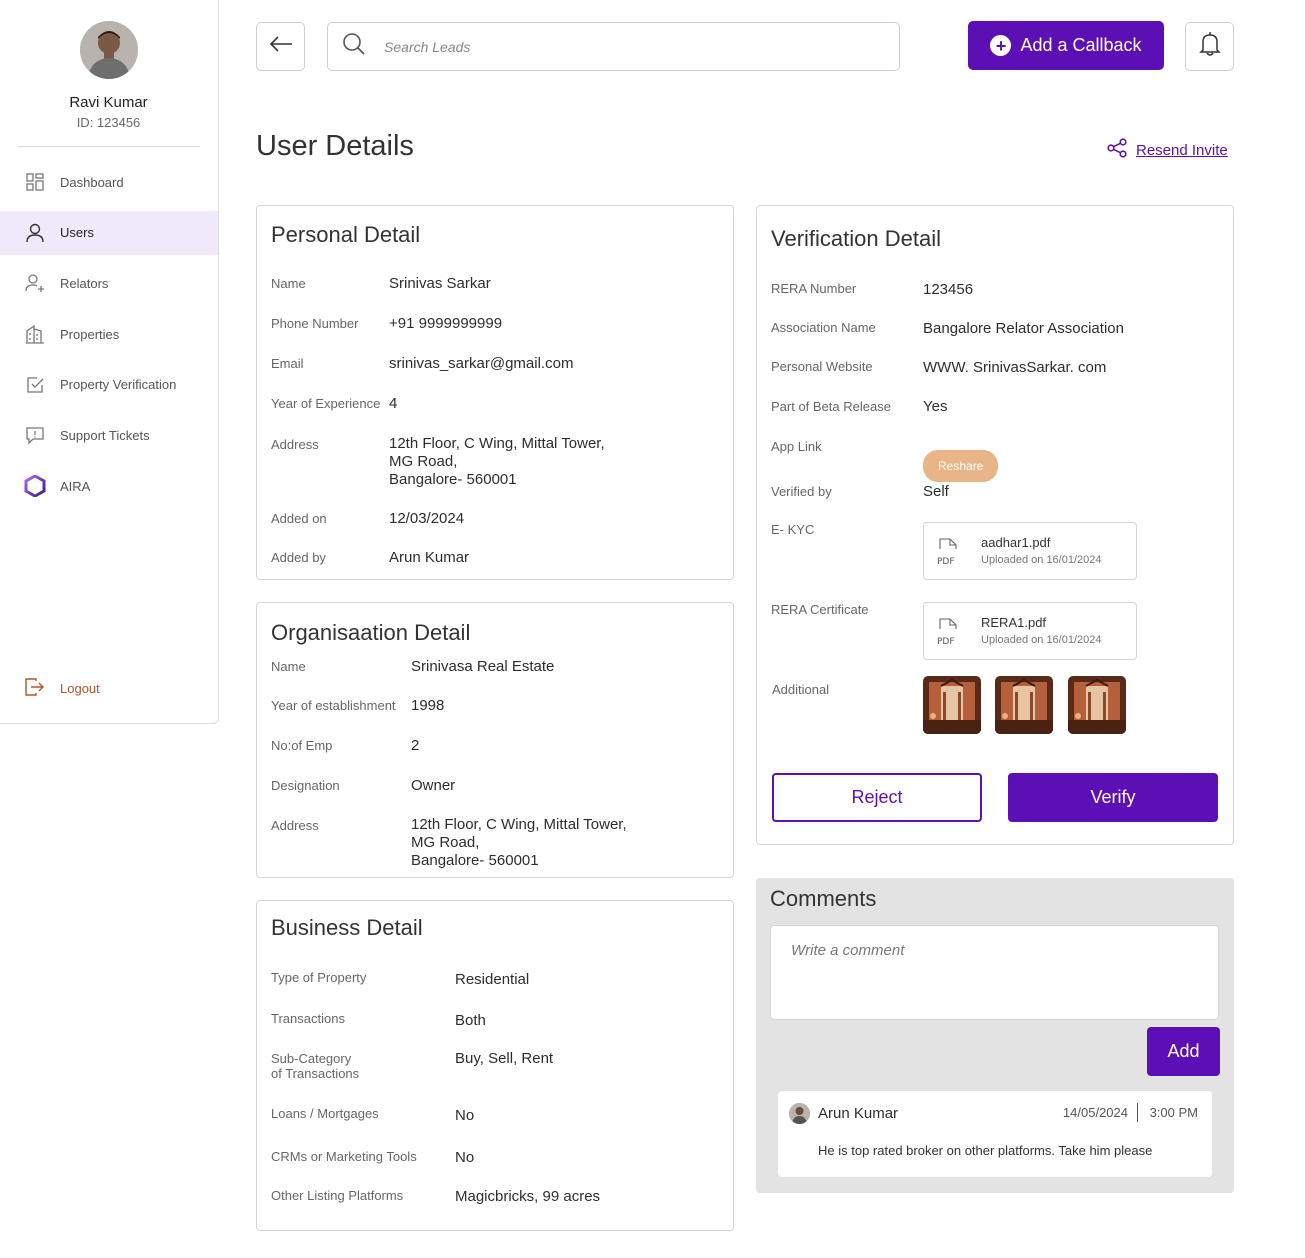 This screenshot has width=1305, height=1258. Describe the element at coordinates (1030, 631) in the screenshot. I see `rera-certificate-file: PDF RERA1.pdf Uploaded on 16/01/2024` at that location.